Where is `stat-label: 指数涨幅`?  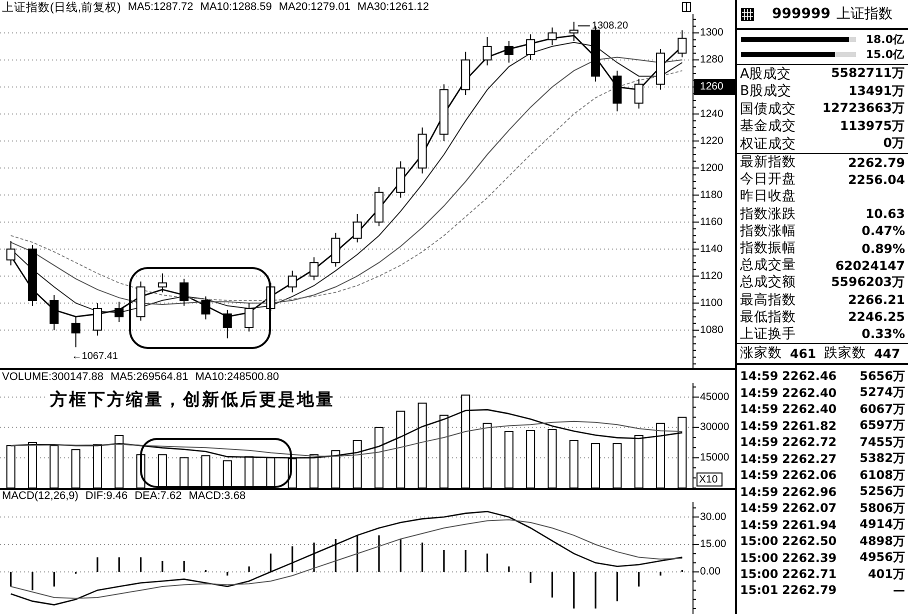 stat-label: 指数涨幅 is located at coordinates (768, 231).